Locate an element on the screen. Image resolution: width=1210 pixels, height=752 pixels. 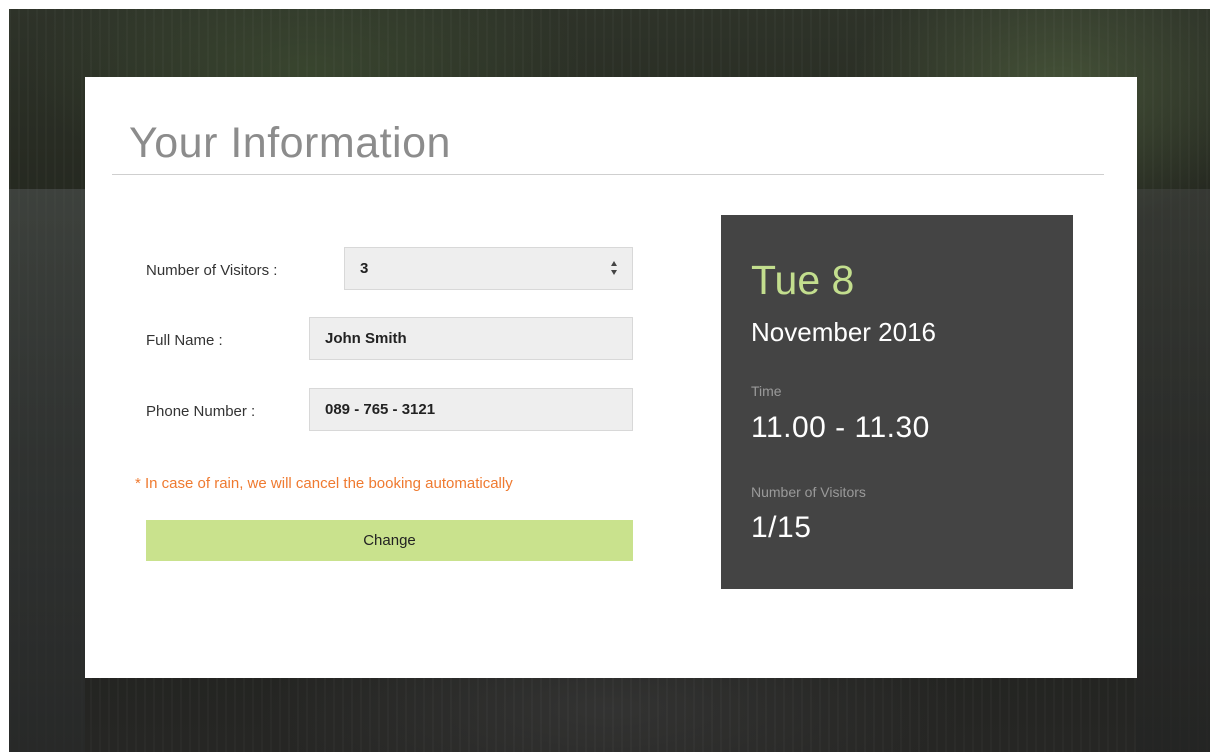
select-arrows-icon is located at coordinates (614, 268).